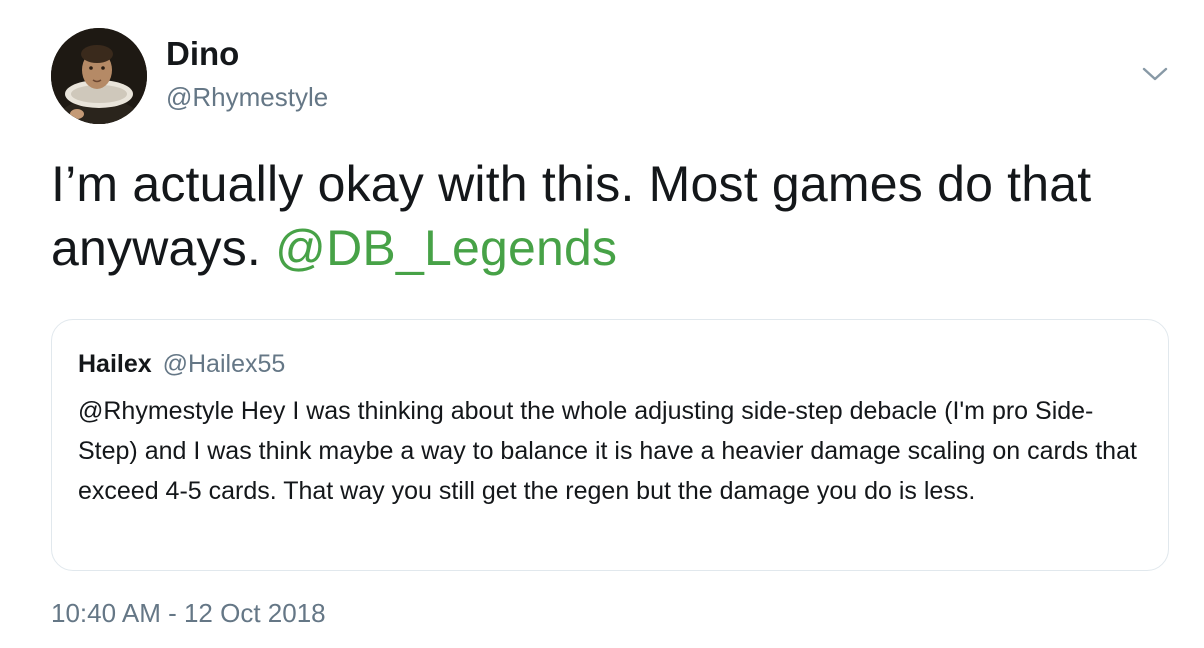 Image resolution: width=1204 pixels, height=648 pixels. I want to click on chevron-down-icon, so click(1155, 74).